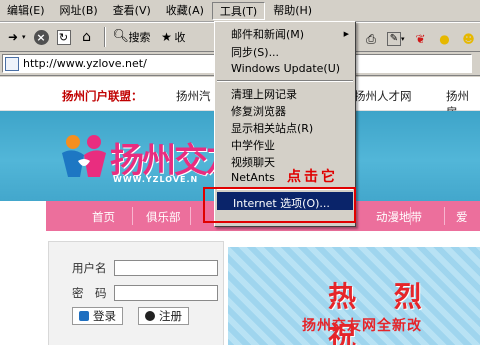 Image resolution: width=480 pixels, height=345 pixels. I want to click on print-icon: ⎙, so click(371, 39).